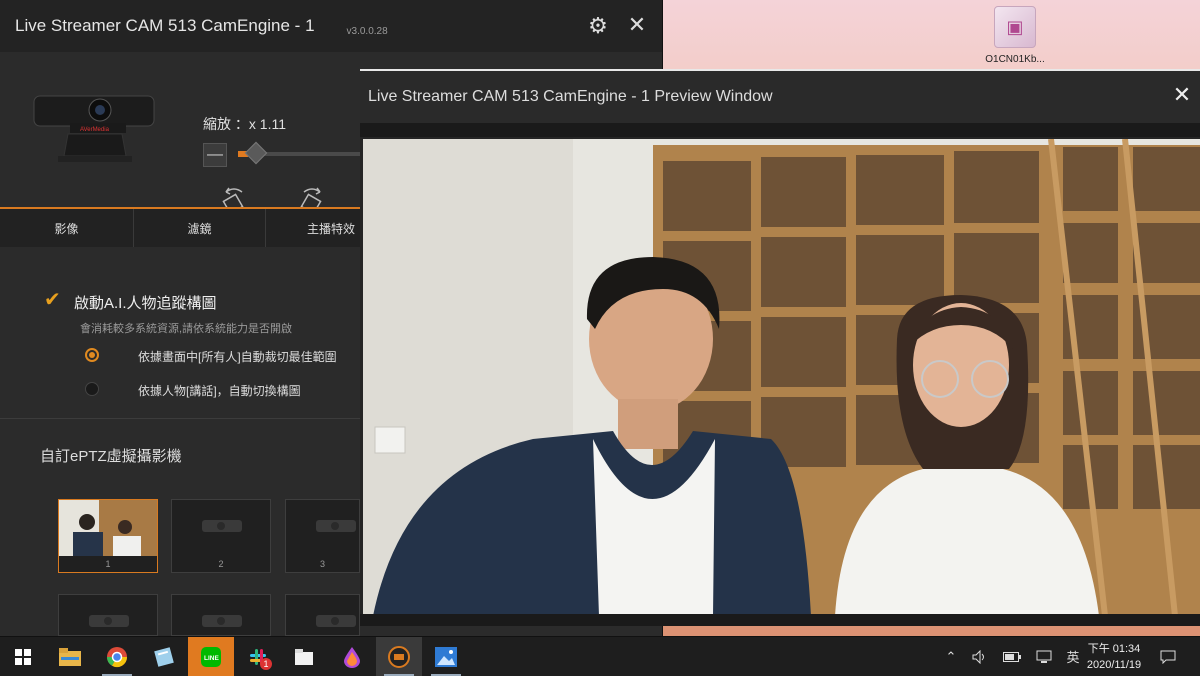 The image size is (1200, 676). I want to click on preview-bottom-bar, so click(780, 620).